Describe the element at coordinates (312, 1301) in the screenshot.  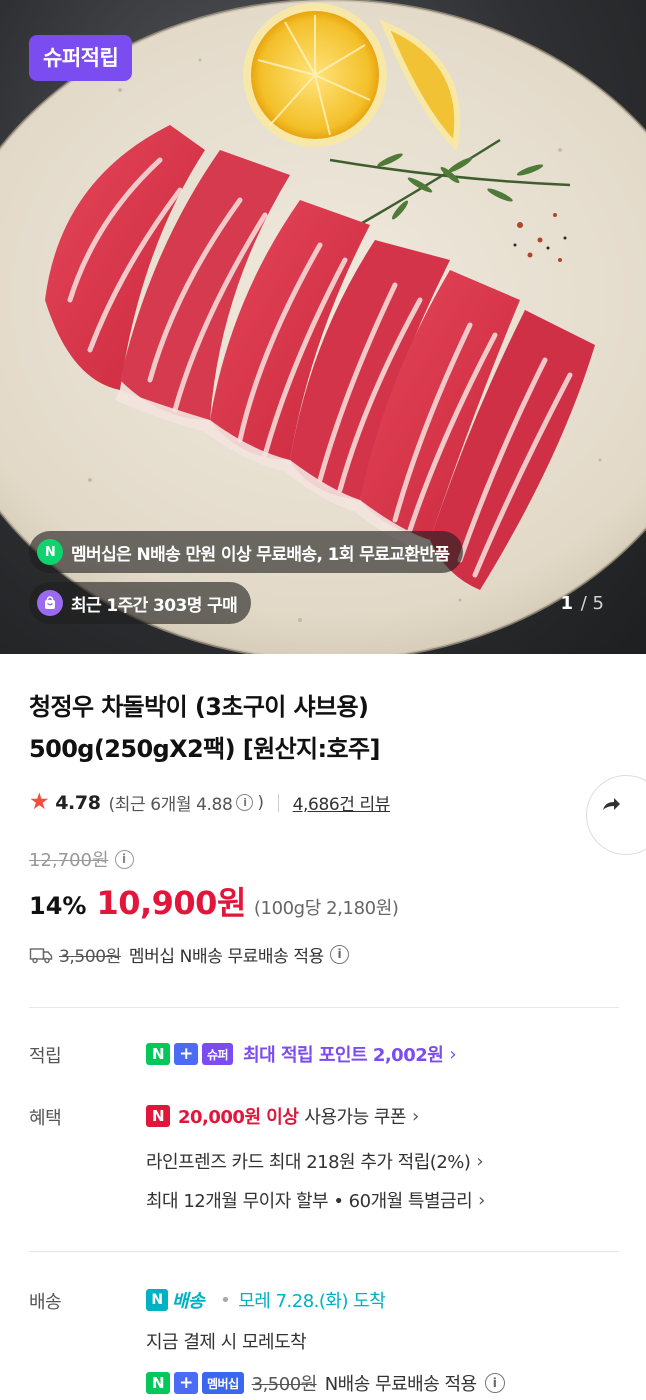
I see `arrival-date: 모레 7.28.(화) 도착` at that location.